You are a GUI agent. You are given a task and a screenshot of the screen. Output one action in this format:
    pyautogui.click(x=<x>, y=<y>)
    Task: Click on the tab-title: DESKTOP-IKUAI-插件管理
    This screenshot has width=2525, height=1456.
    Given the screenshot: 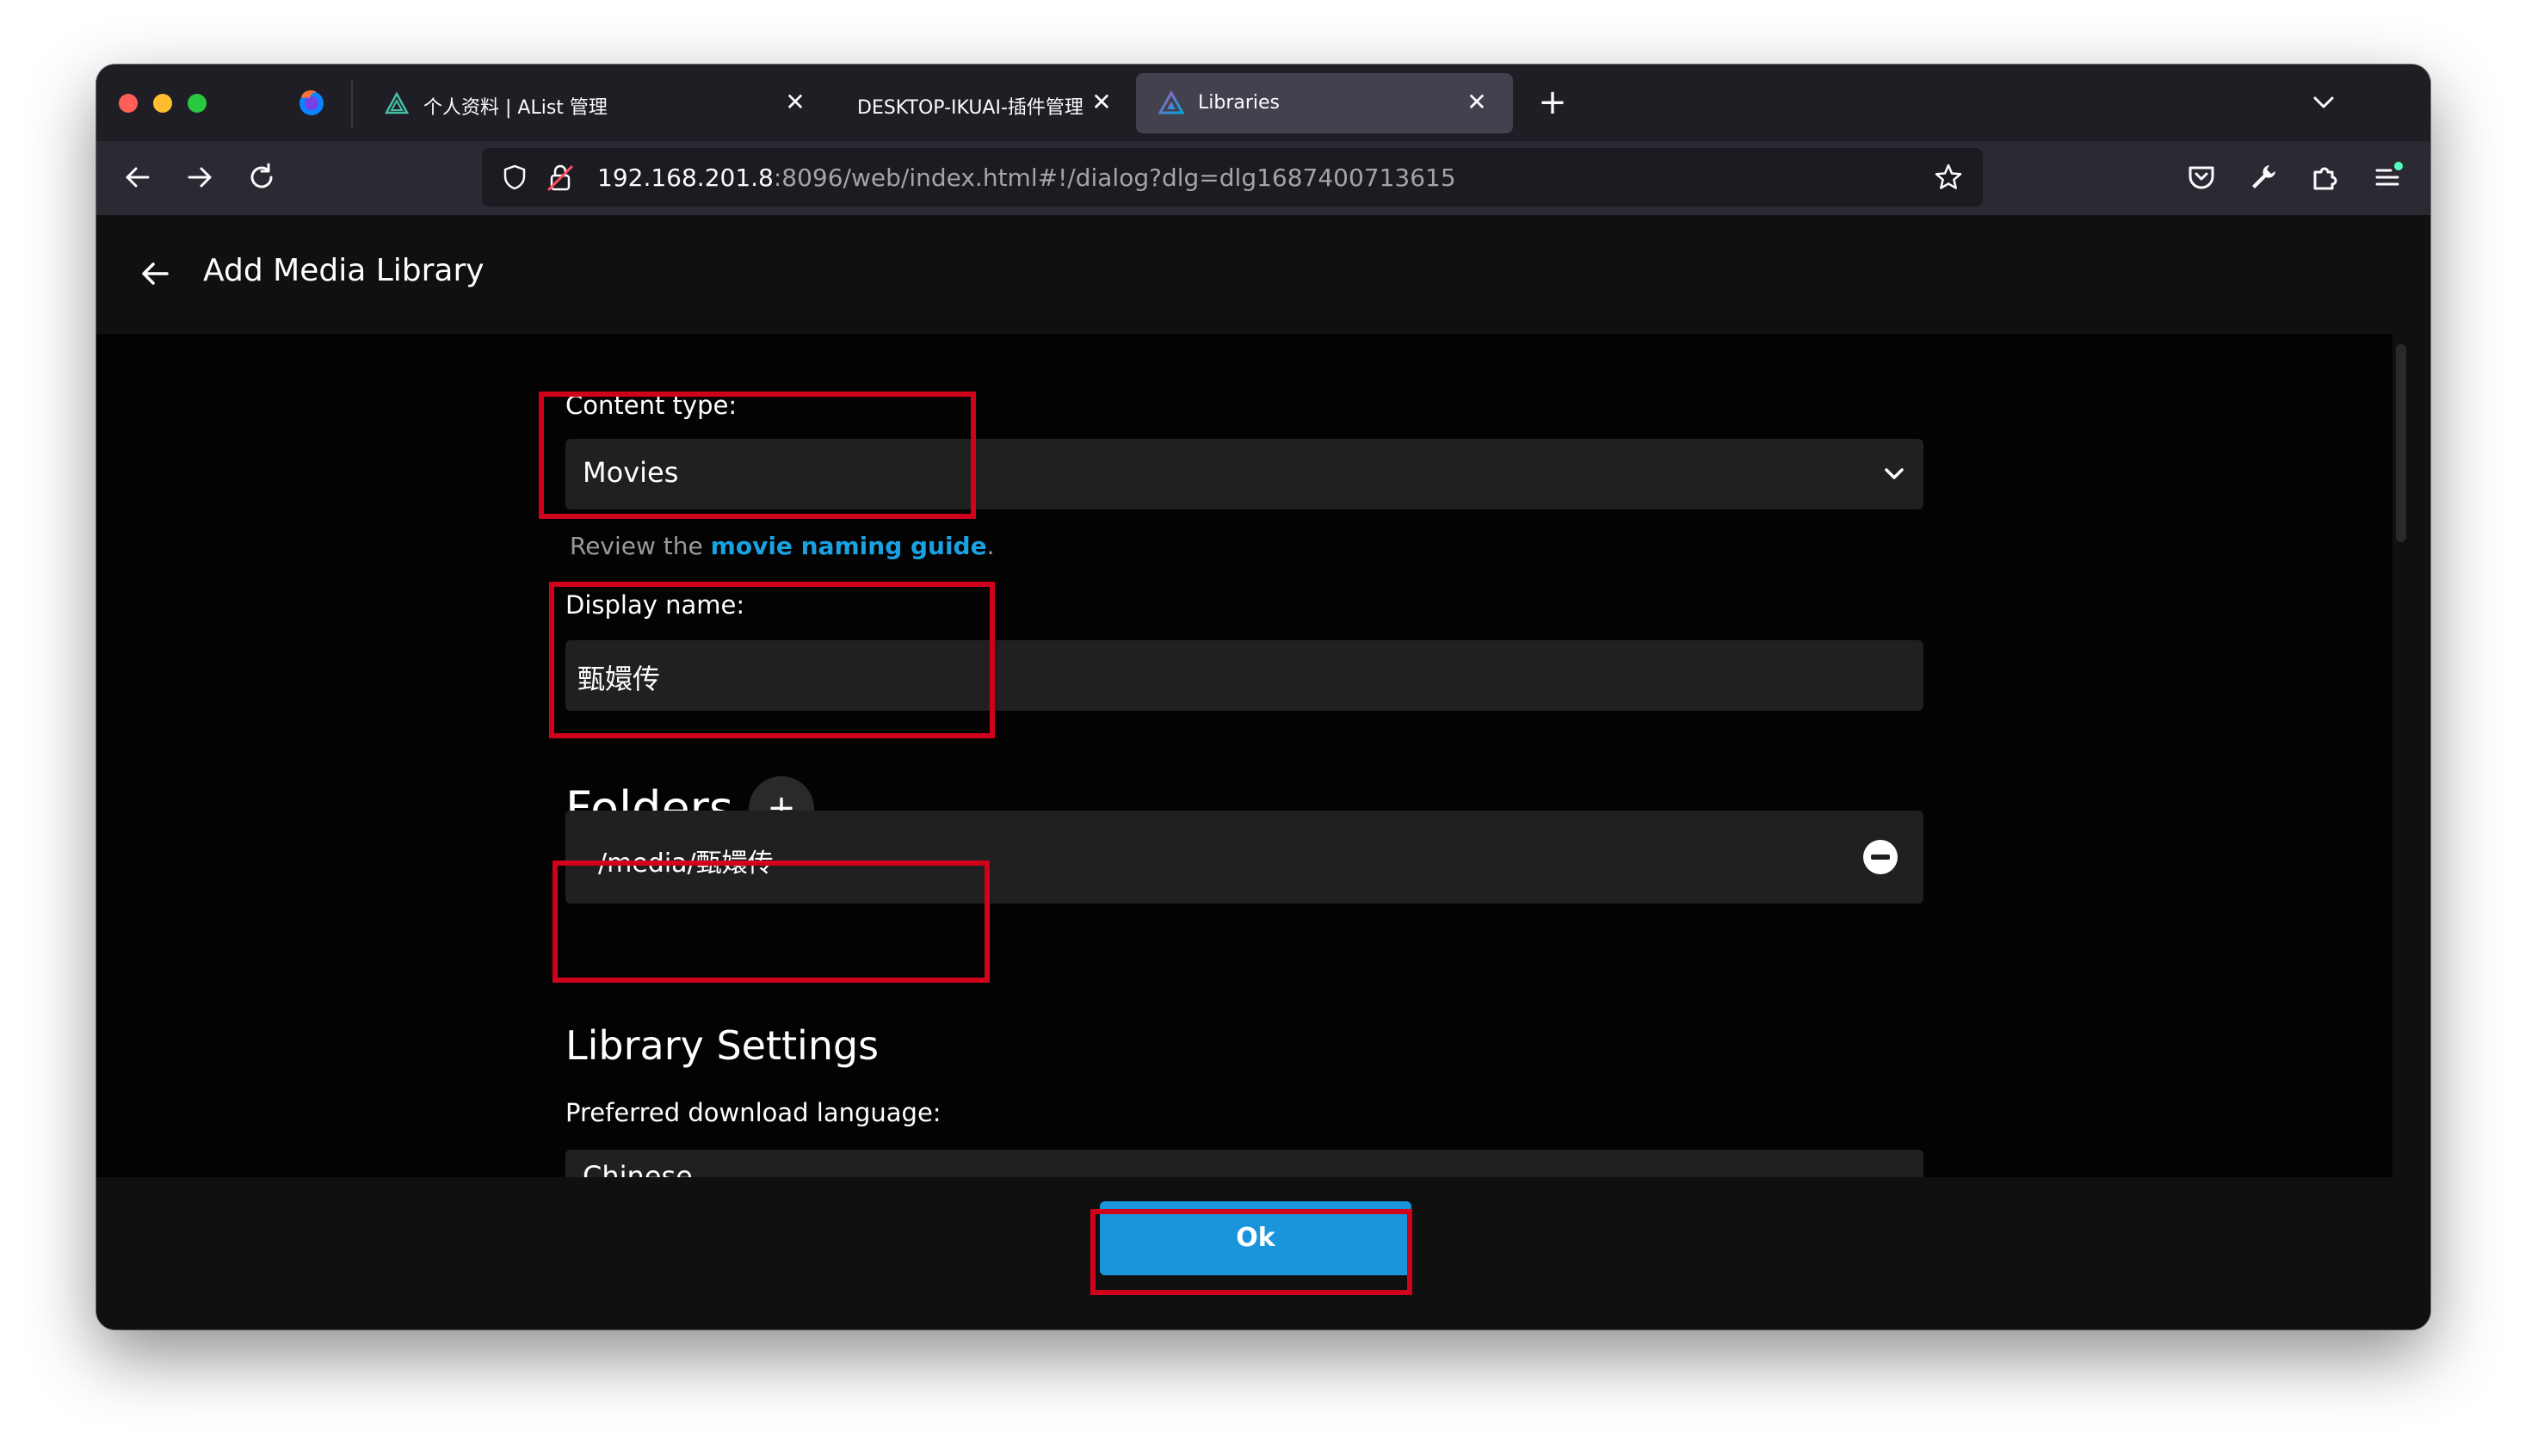 What is the action you would take?
    pyautogui.click(x=970, y=108)
    